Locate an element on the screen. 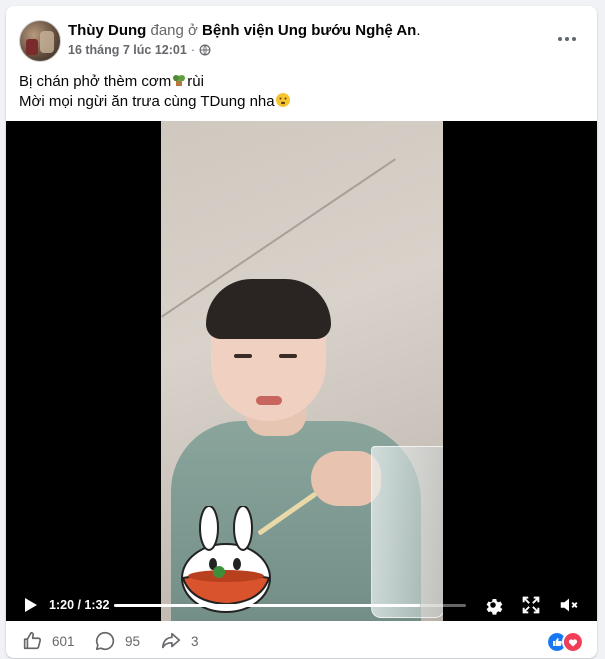 The width and height of the screenshot is (605, 659). post-meta: 16 tháng 7 lúc 12:01 · is located at coordinates (139, 50).